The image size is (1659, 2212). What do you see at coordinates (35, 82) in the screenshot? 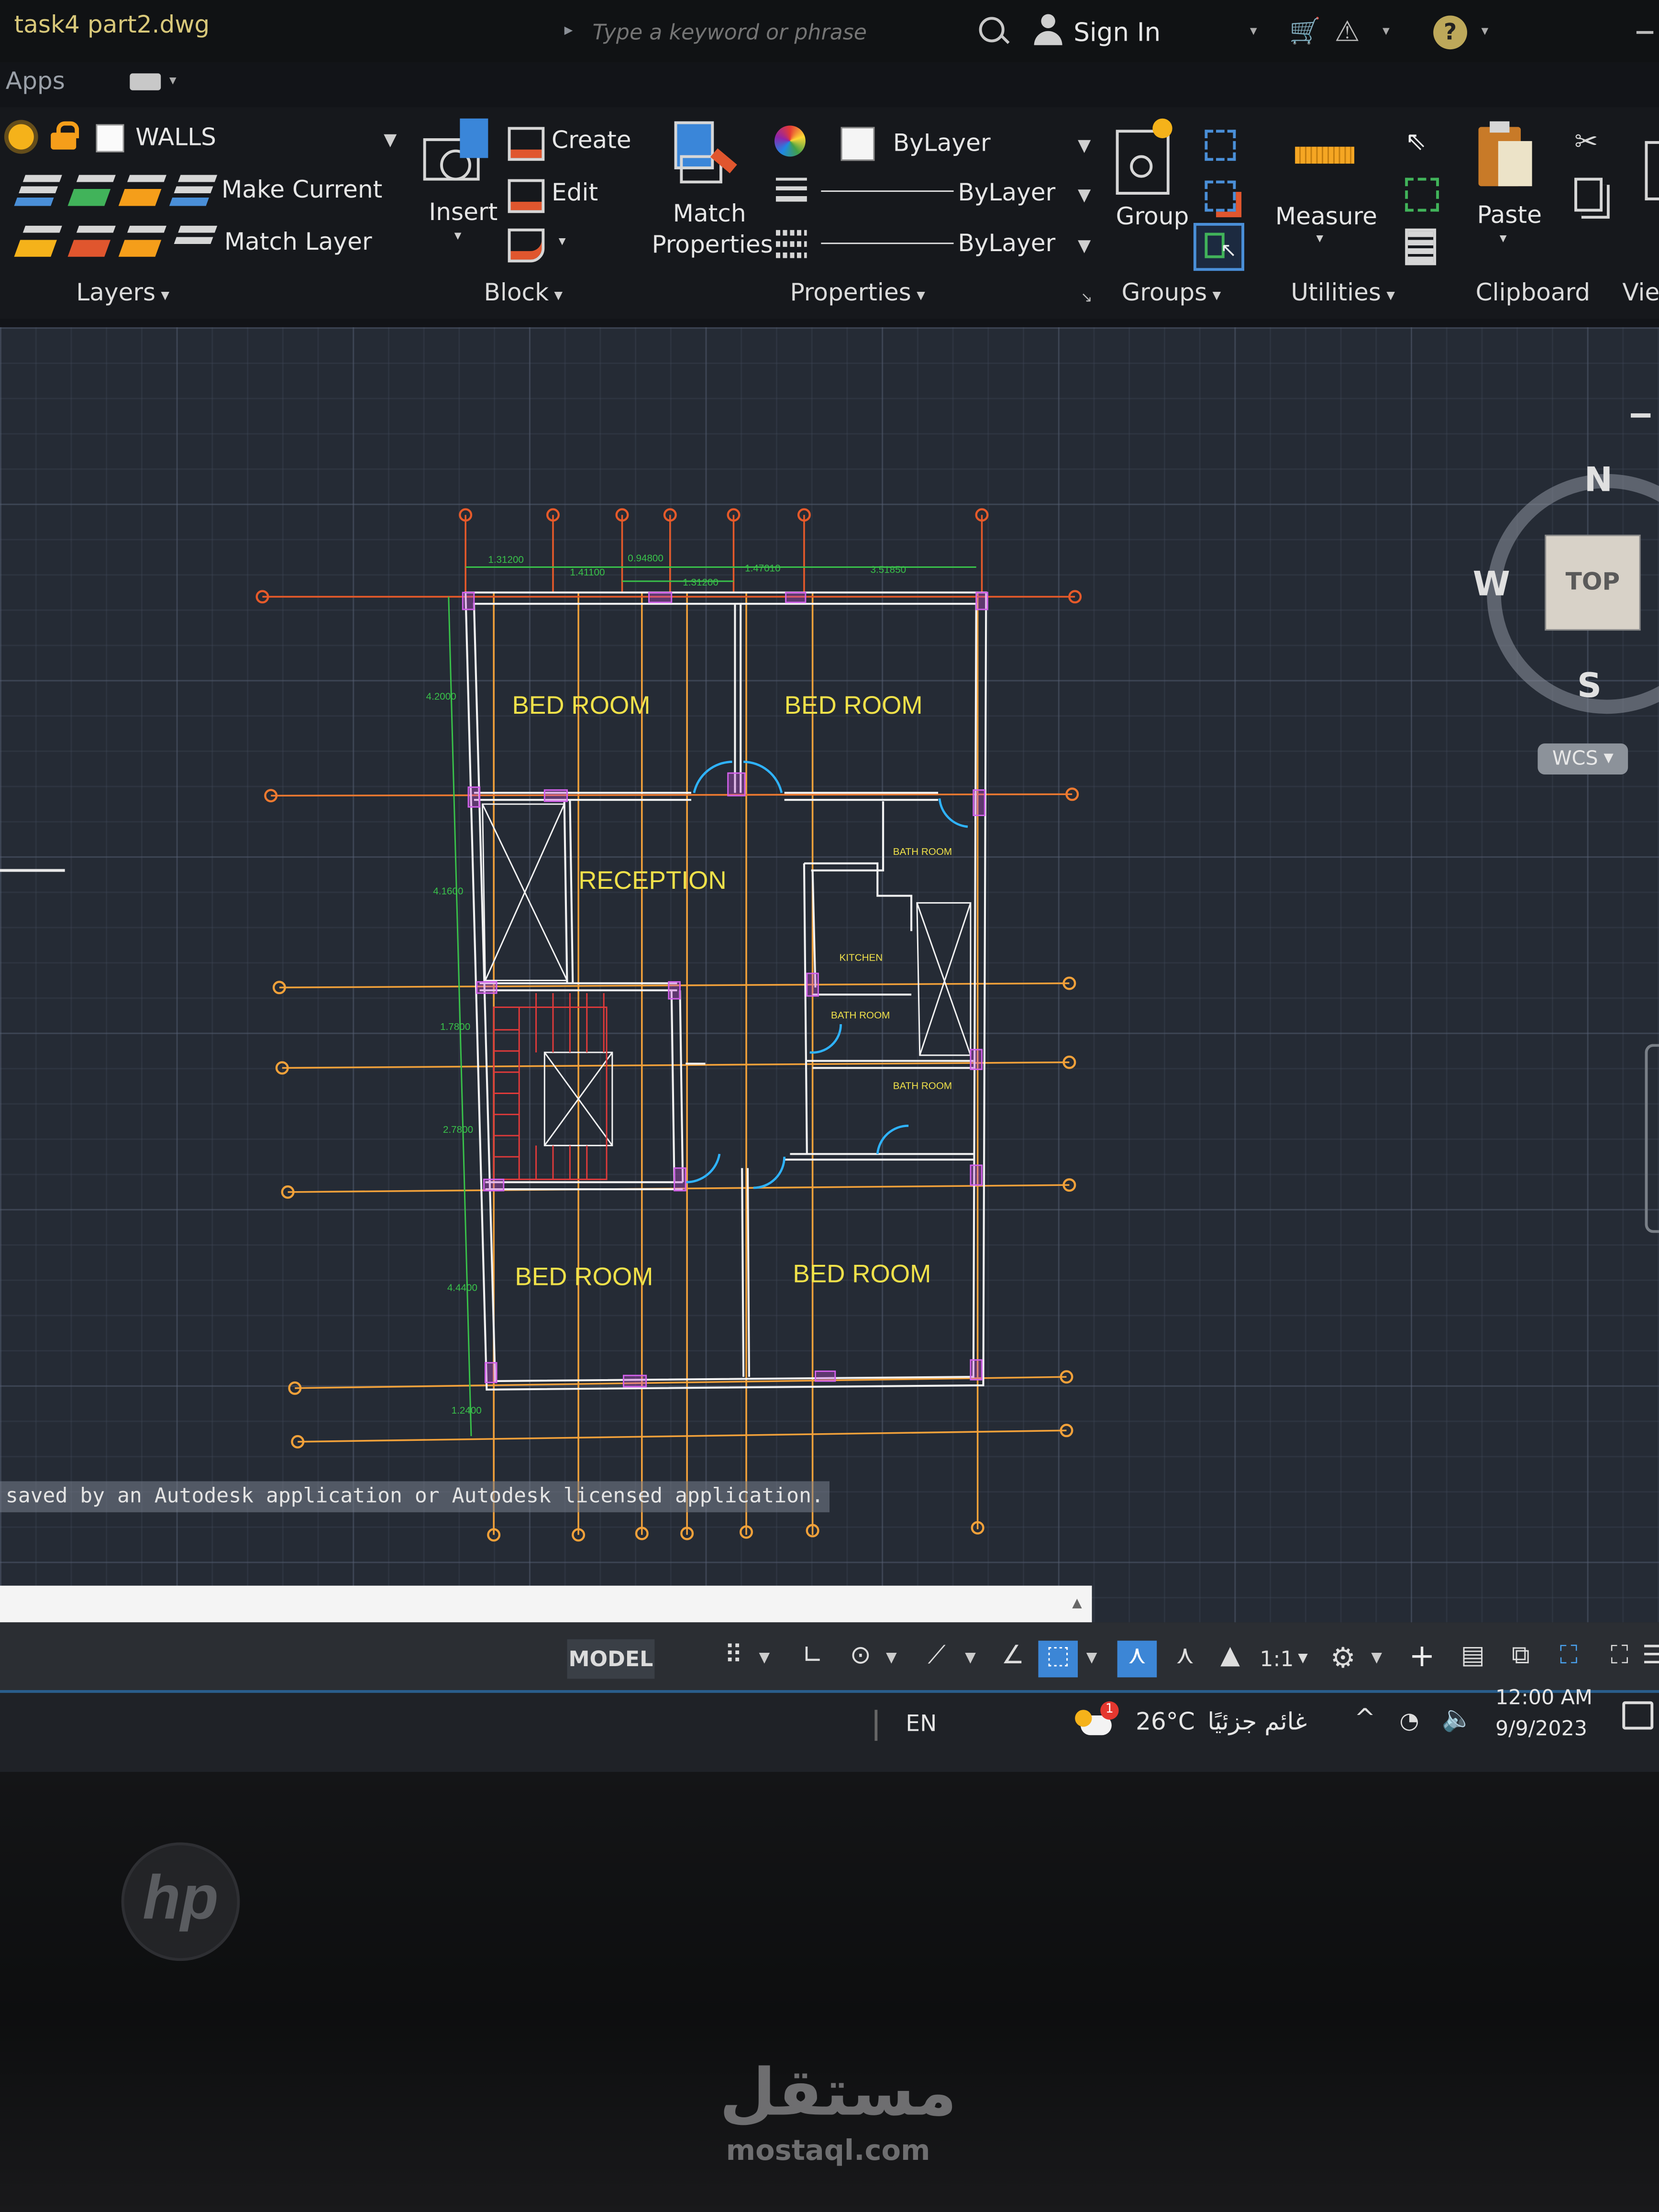
I see `tab-apps: Apps` at bounding box center [35, 82].